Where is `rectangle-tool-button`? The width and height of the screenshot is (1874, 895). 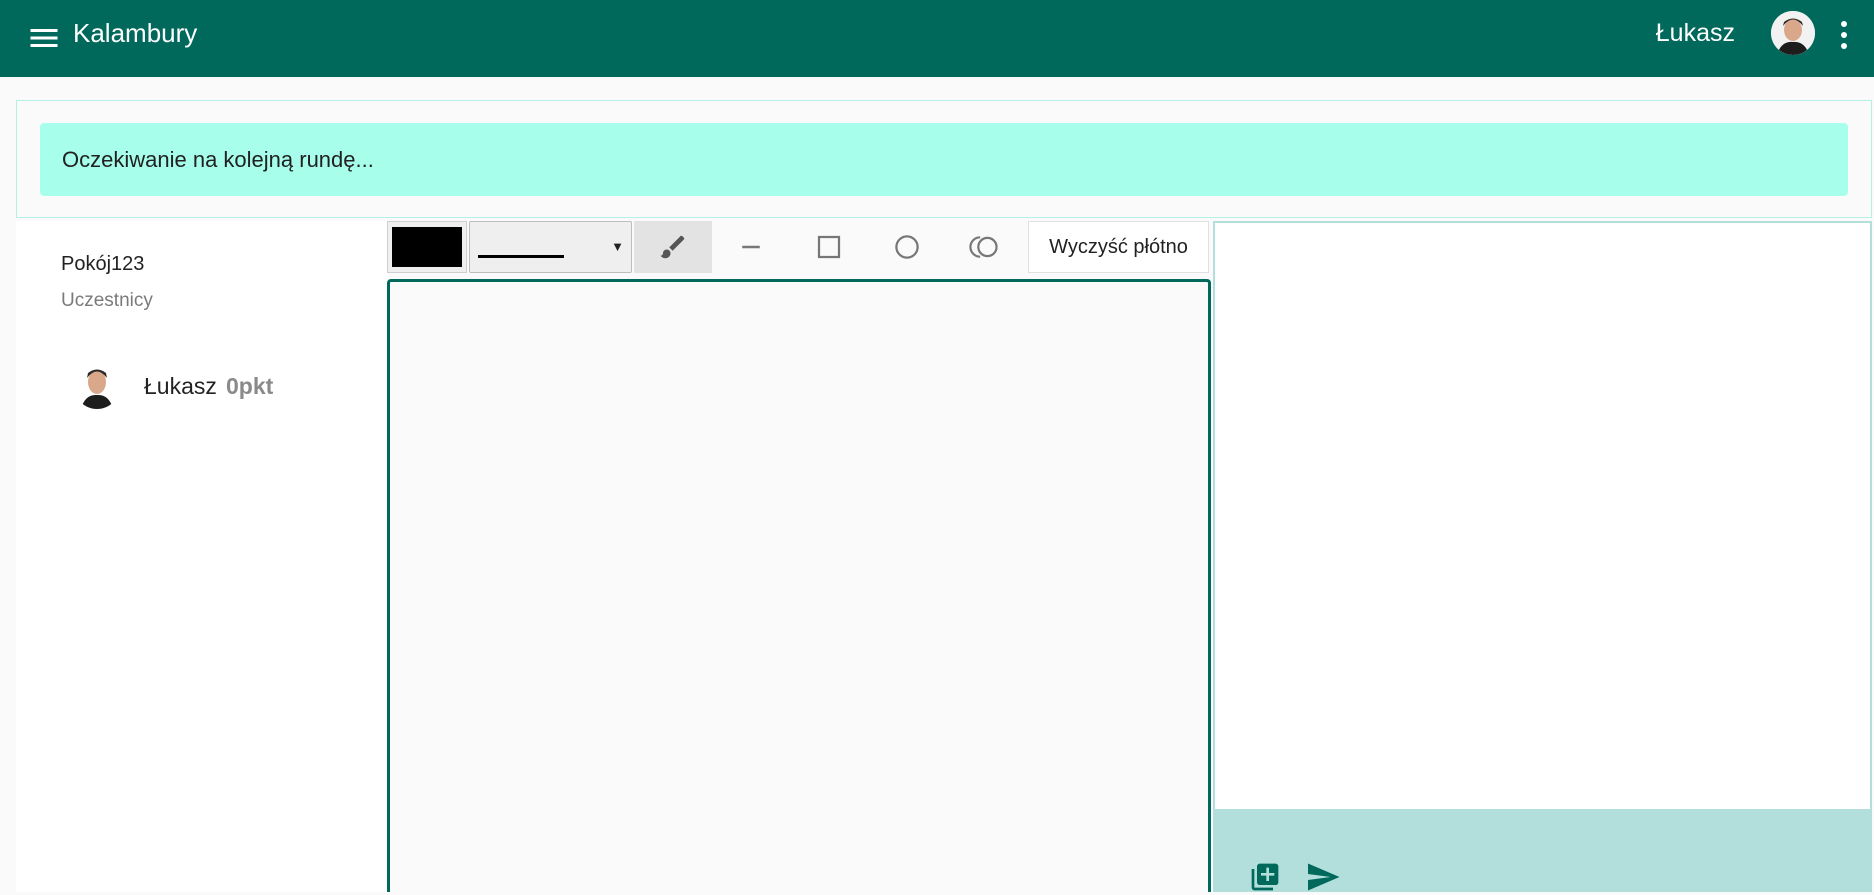 rectangle-tool-button is located at coordinates (829, 247).